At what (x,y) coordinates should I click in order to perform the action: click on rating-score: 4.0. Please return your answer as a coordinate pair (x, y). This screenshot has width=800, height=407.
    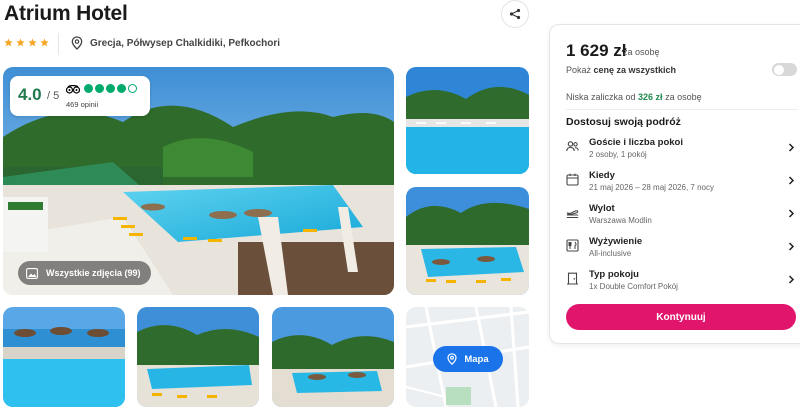
    Looking at the image, I should click on (30, 94).